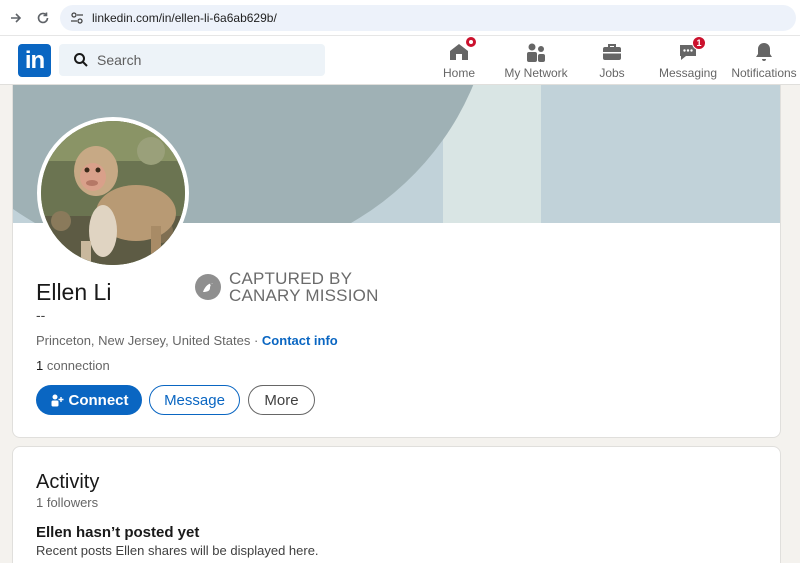  I want to click on avatar, so click(113, 193).